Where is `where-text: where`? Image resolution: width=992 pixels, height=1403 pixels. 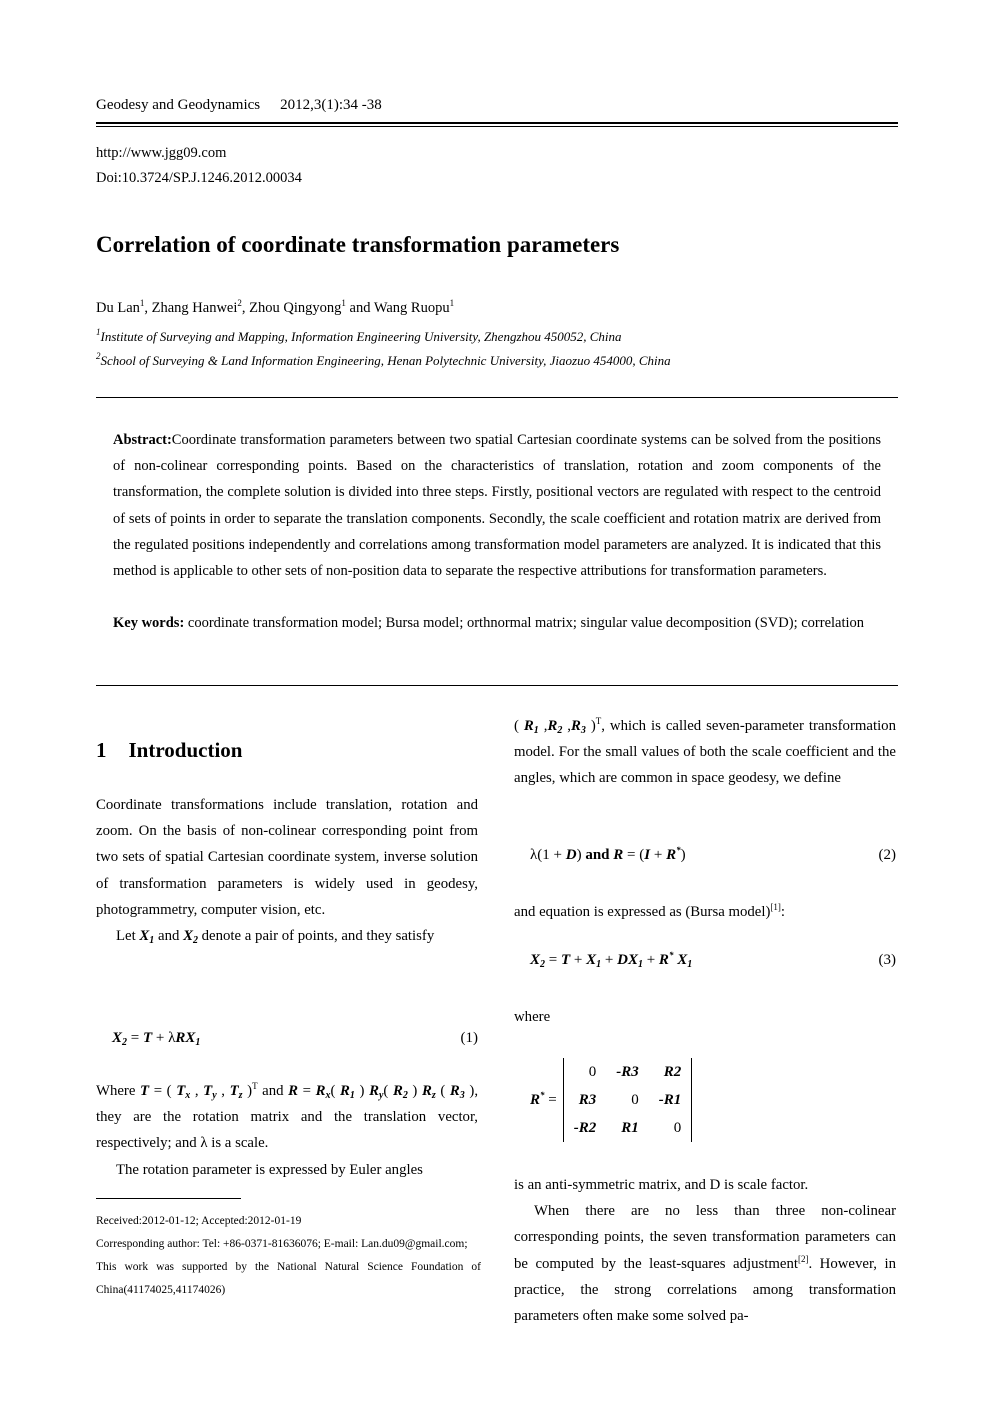
where-text: where is located at coordinates (705, 1017).